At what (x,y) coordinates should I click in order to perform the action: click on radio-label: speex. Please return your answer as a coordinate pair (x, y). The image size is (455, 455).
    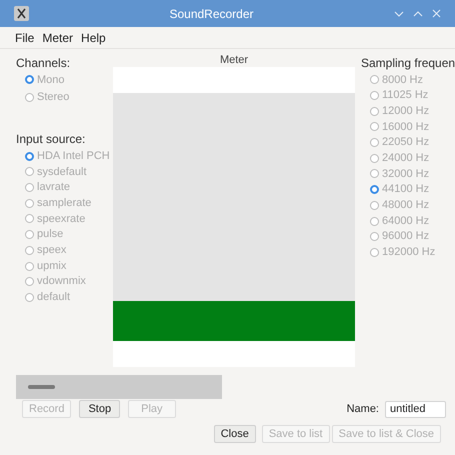
    Looking at the image, I should click on (51, 250).